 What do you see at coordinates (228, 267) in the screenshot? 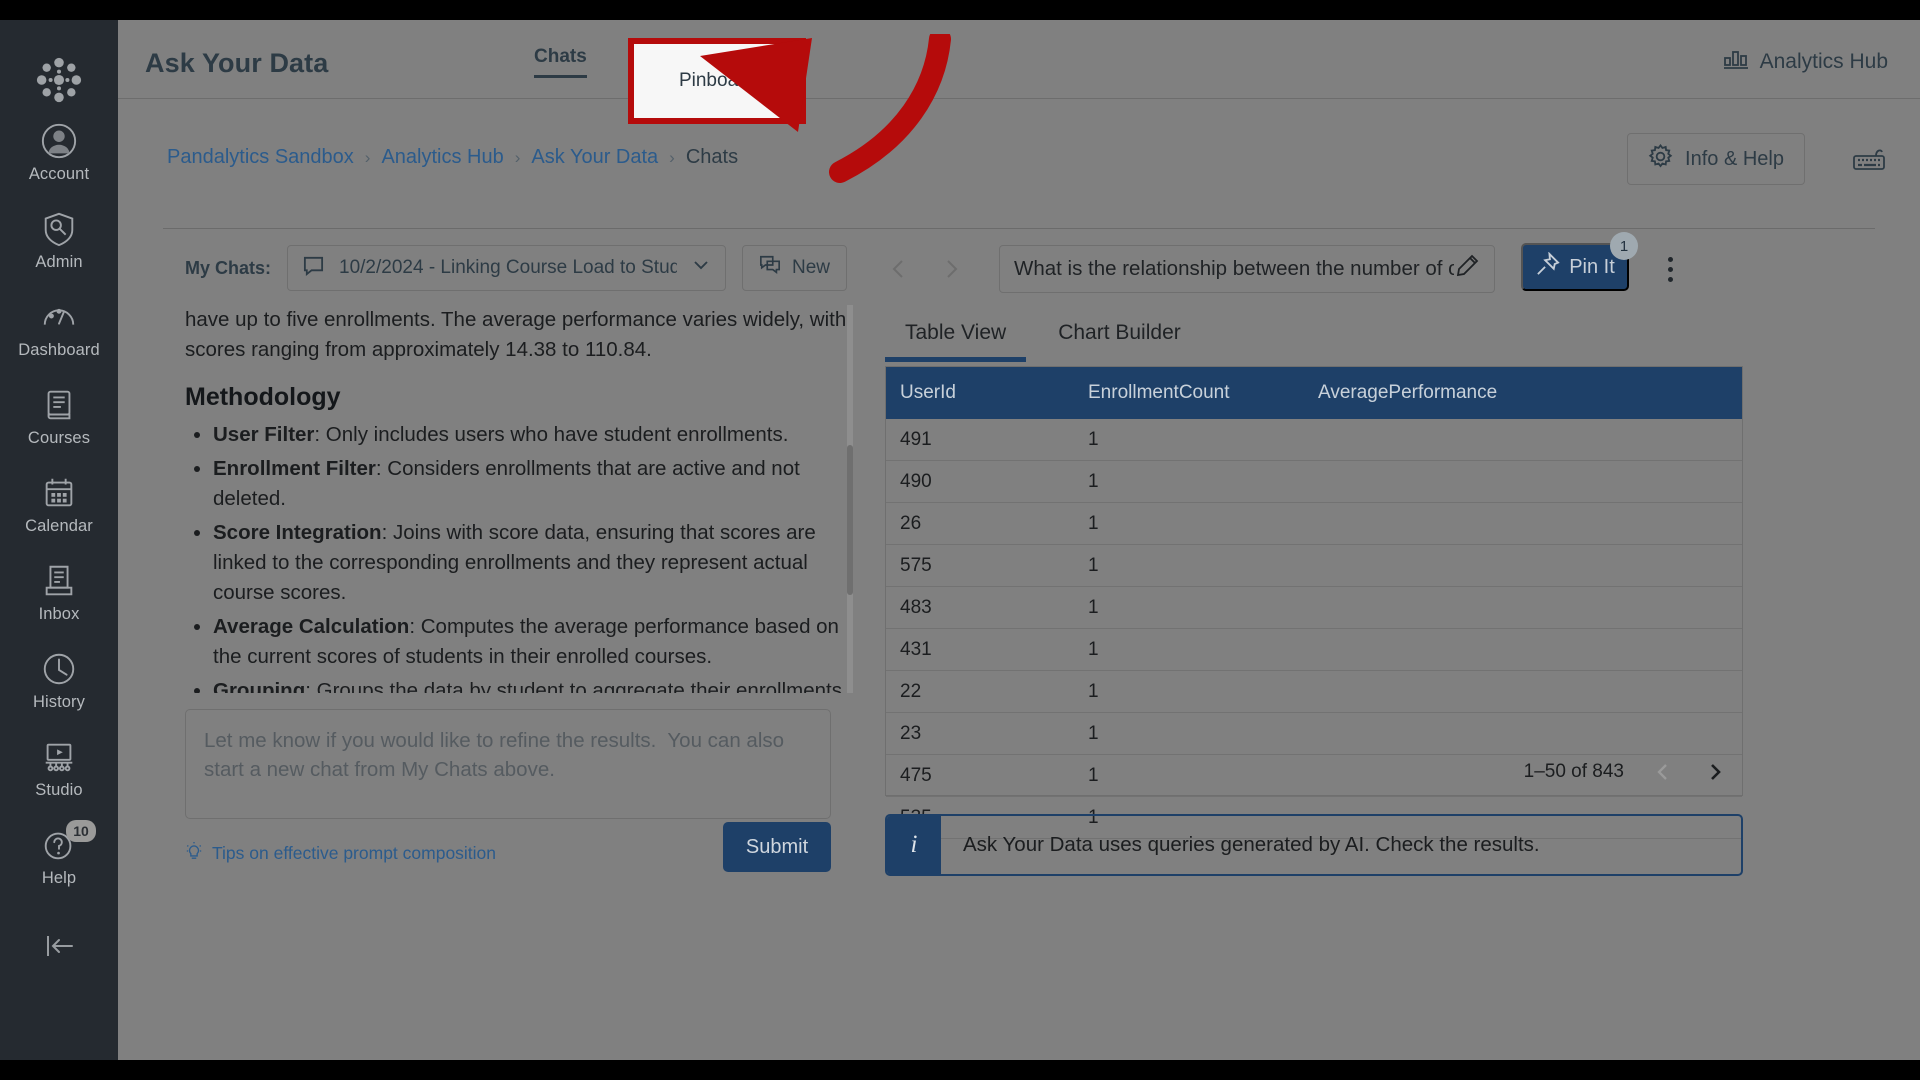
I see `my-chats-label: My Chats:` at bounding box center [228, 267].